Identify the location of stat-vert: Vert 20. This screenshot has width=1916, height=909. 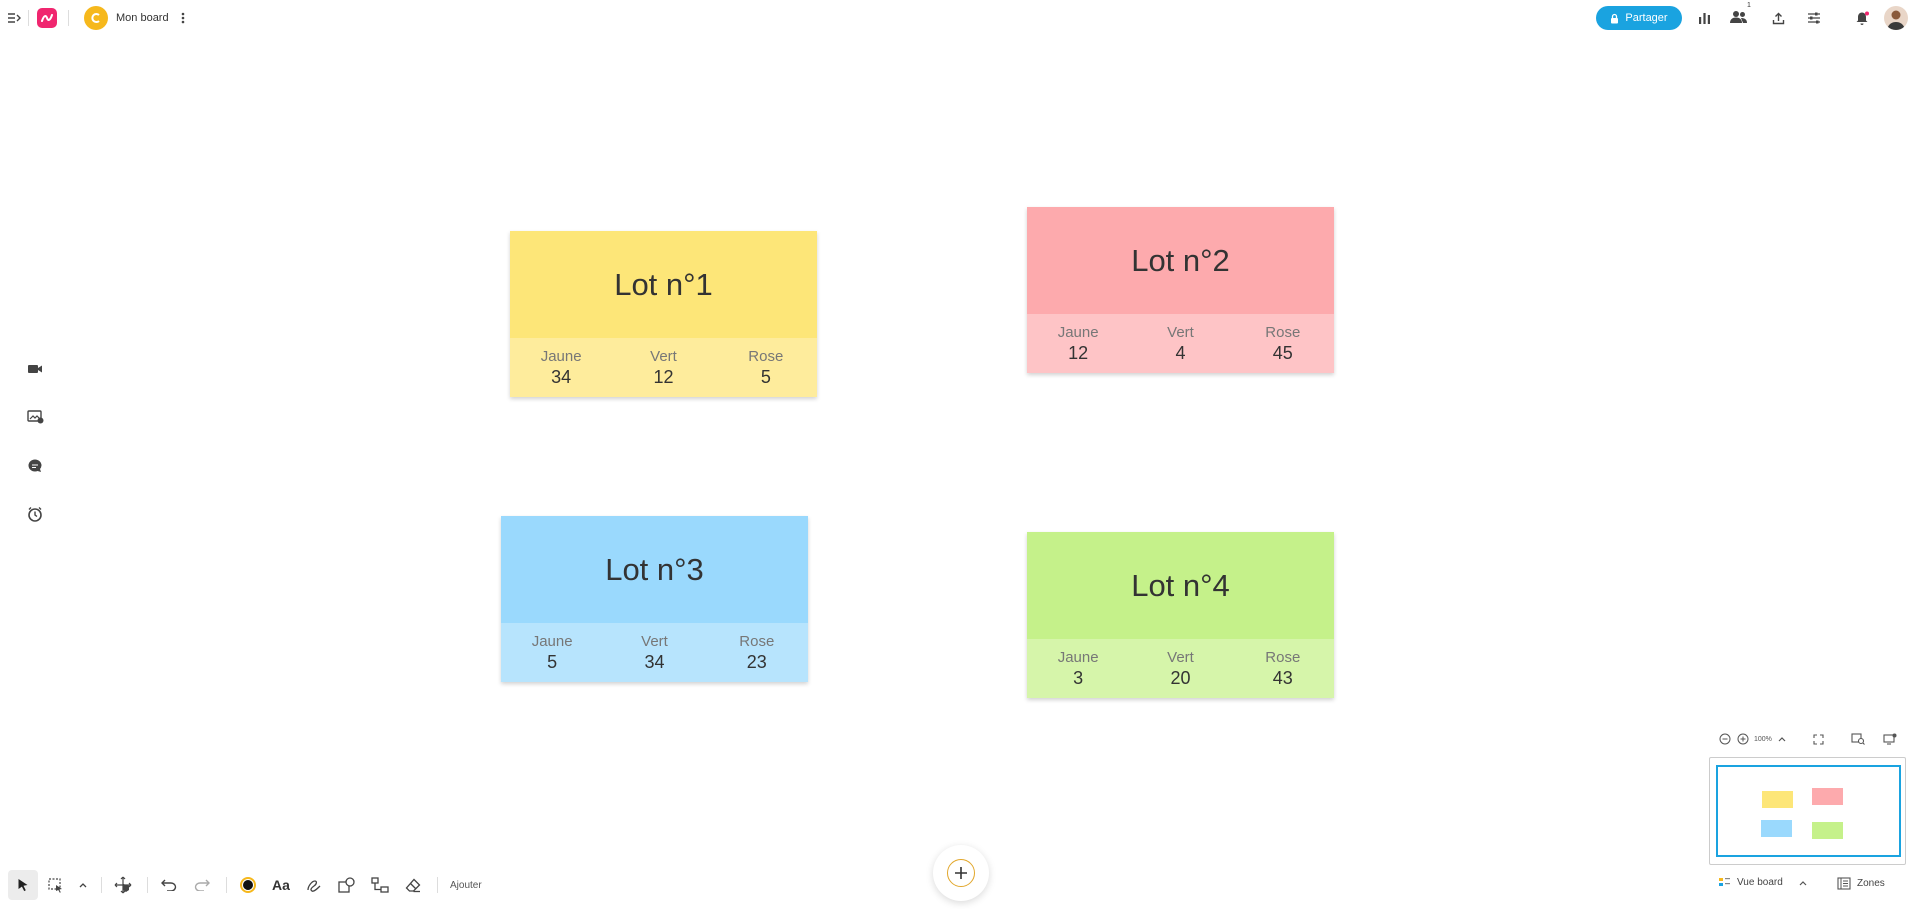
(1180, 668).